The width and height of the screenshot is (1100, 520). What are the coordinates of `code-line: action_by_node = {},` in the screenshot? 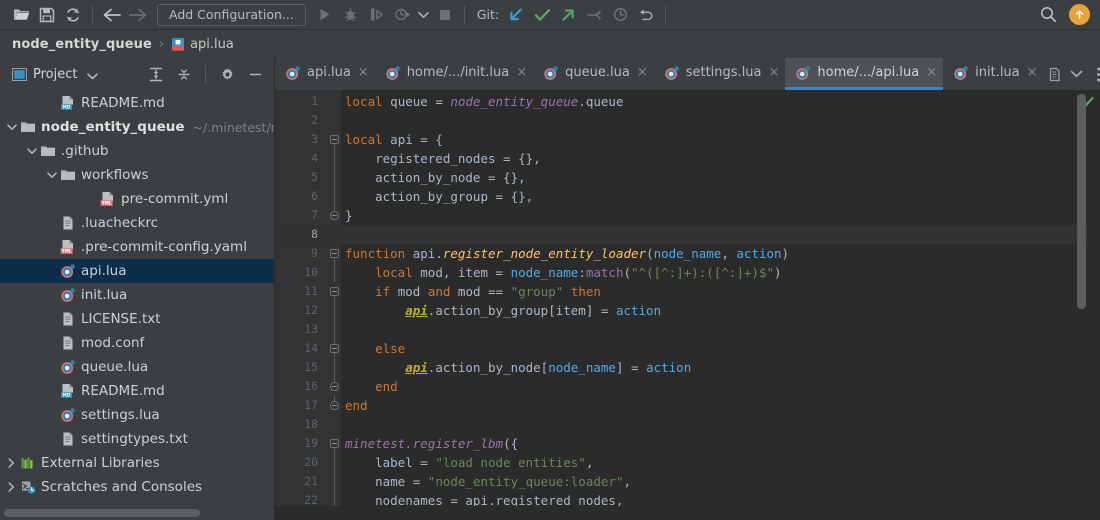 It's located at (720, 177).